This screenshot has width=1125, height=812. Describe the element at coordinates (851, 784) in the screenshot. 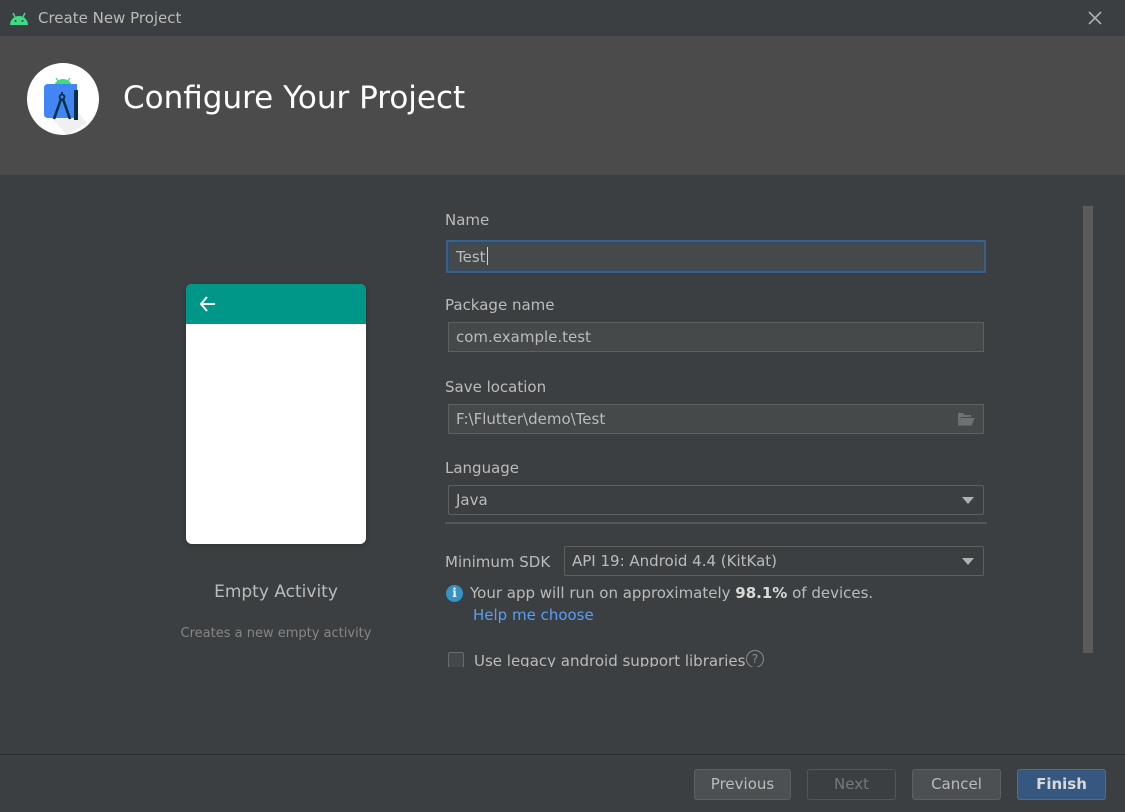

I see `next-button: Next` at that location.